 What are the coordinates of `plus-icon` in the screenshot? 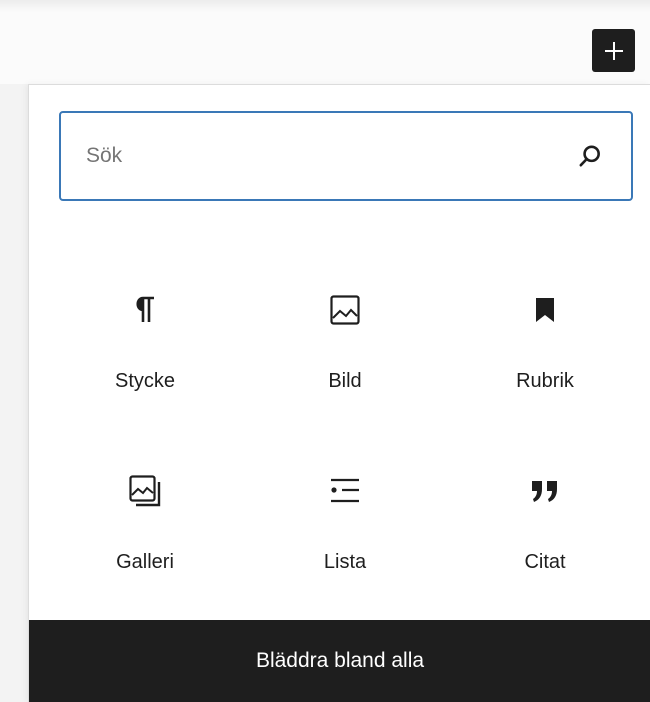 It's located at (613, 50).